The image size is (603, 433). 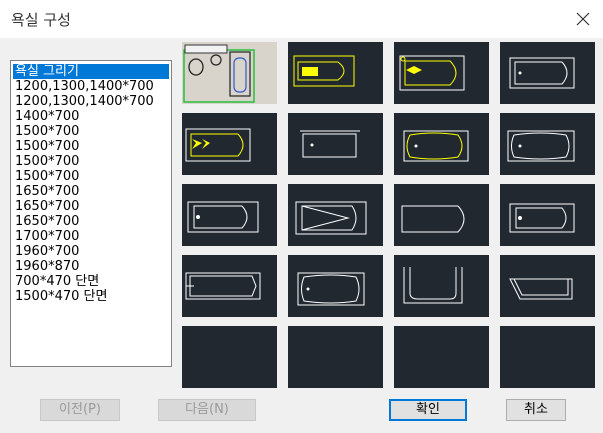 I want to click on bathroom-plan-icon, so click(x=219, y=73).